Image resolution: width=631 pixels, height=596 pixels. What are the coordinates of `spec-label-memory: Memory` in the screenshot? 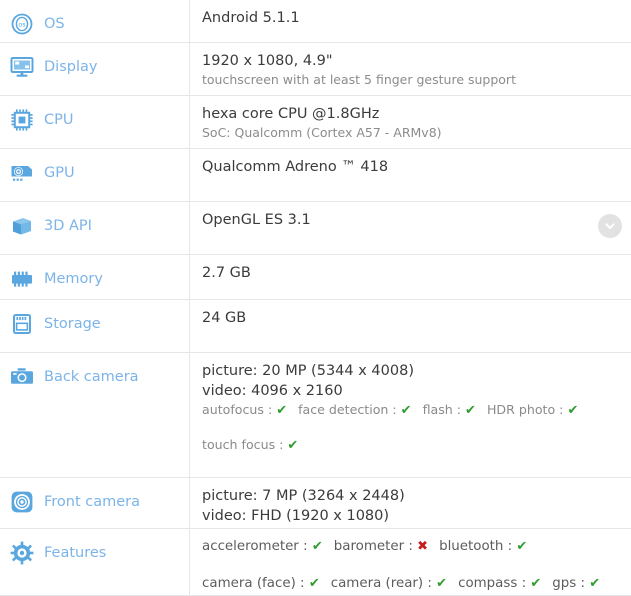 It's located at (73, 279).